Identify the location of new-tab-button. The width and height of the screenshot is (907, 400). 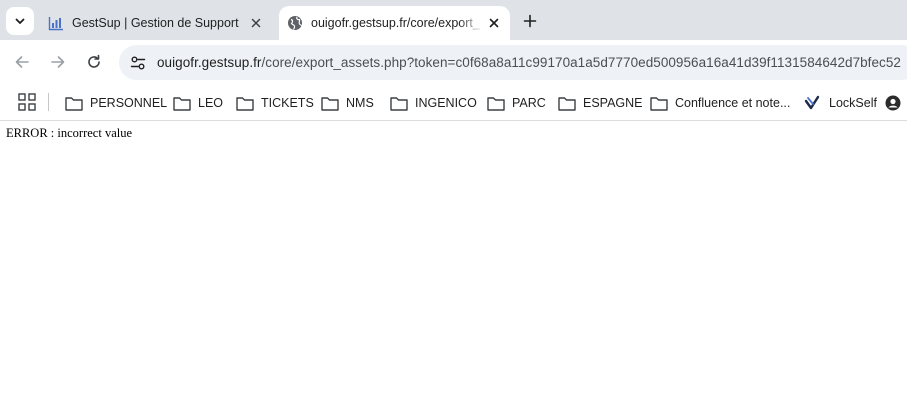
(530, 21).